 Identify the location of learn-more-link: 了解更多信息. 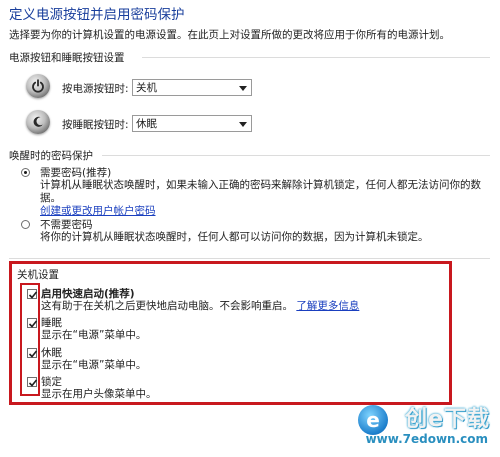
(327, 306).